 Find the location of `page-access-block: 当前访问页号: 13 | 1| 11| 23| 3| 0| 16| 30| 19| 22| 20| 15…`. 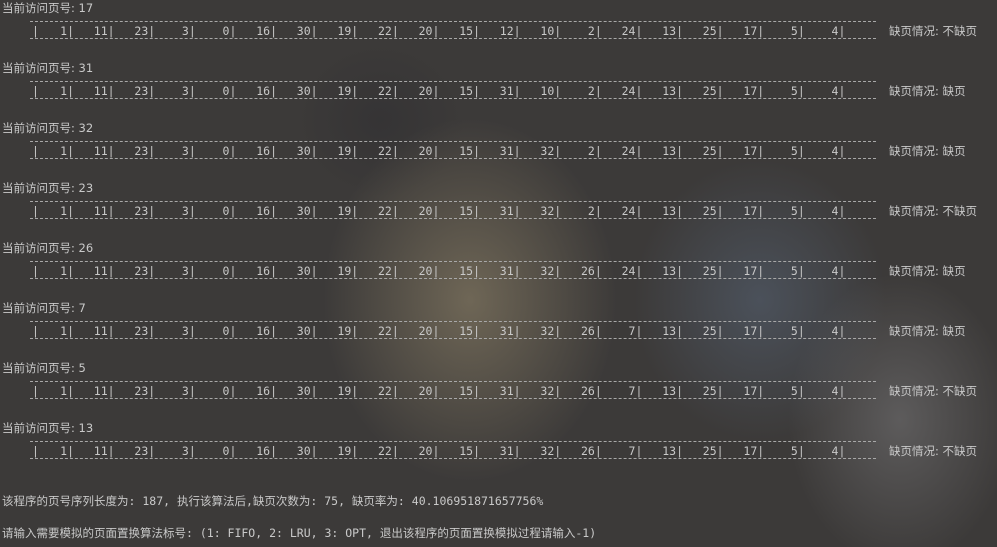

page-access-block: 当前访问页号: 13 | 1| 11| 23| 3| 0| 16| 30| 19| 22| 20| 15… is located at coordinates (498, 450).